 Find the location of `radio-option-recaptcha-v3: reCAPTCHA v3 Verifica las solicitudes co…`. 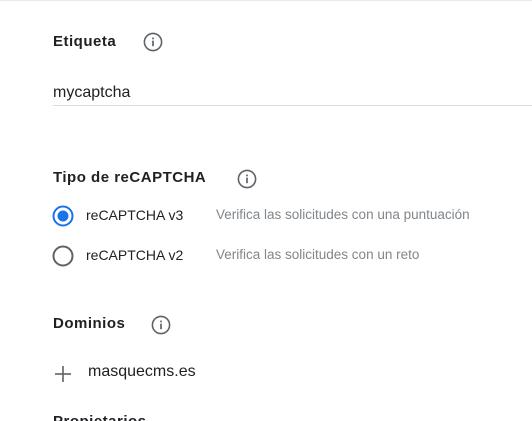

radio-option-recaptcha-v3: reCAPTCHA v3 Verifica las solicitudes co… is located at coordinates (287, 216).